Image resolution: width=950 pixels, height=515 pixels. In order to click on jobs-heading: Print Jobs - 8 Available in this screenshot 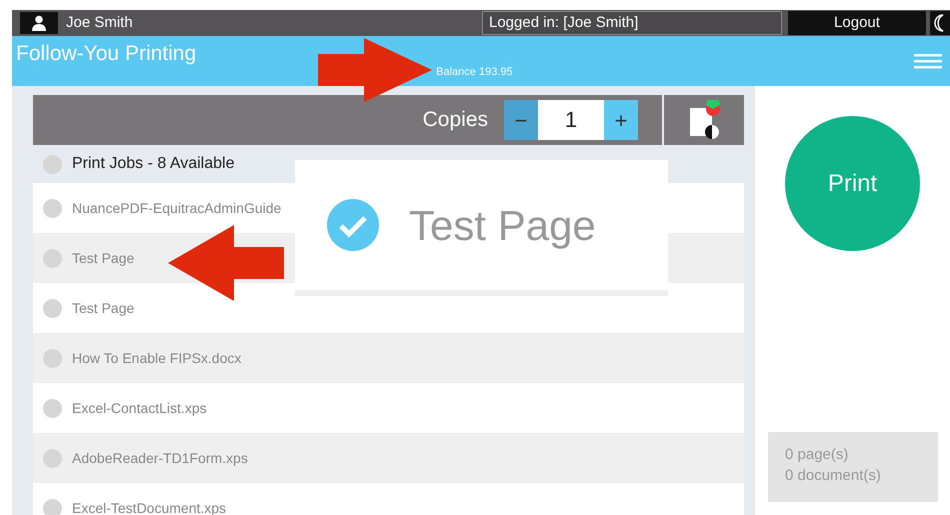, I will do `click(153, 164)`.